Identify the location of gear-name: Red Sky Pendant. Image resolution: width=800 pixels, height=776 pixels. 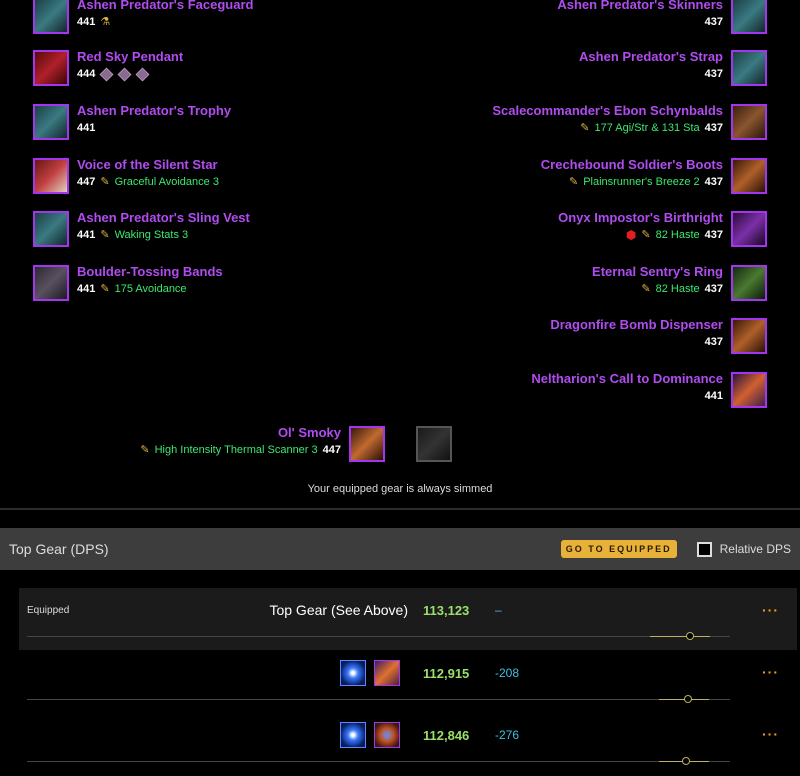
(130, 56).